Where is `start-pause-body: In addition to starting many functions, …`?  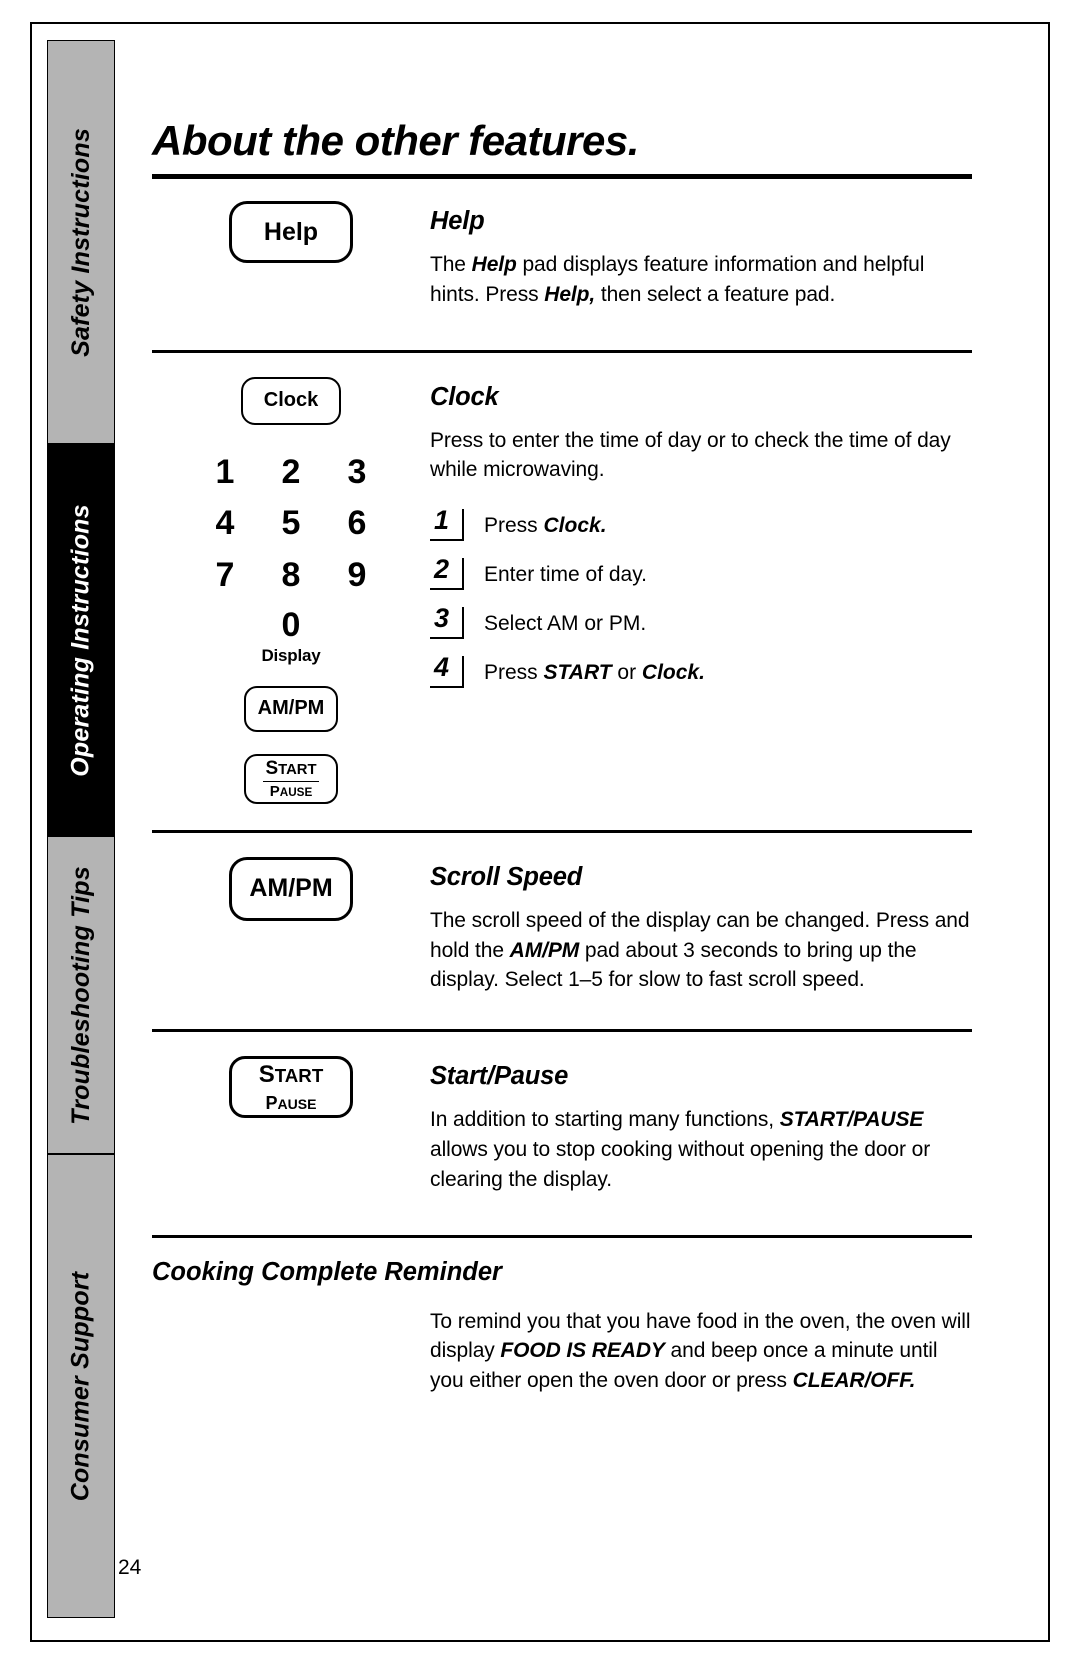
start-pause-body: In addition to starting many functions, … is located at coordinates (680, 1149).